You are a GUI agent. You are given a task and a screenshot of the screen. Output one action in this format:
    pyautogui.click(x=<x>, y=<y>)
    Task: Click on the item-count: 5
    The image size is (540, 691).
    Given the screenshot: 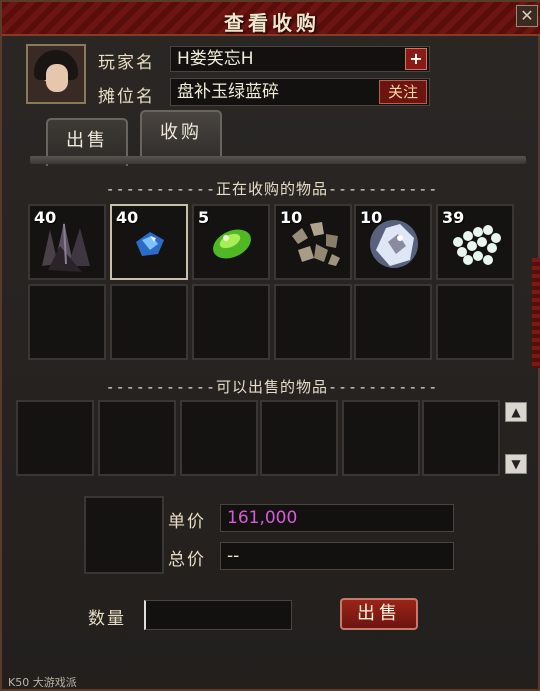 What is the action you would take?
    pyautogui.click(x=204, y=217)
    